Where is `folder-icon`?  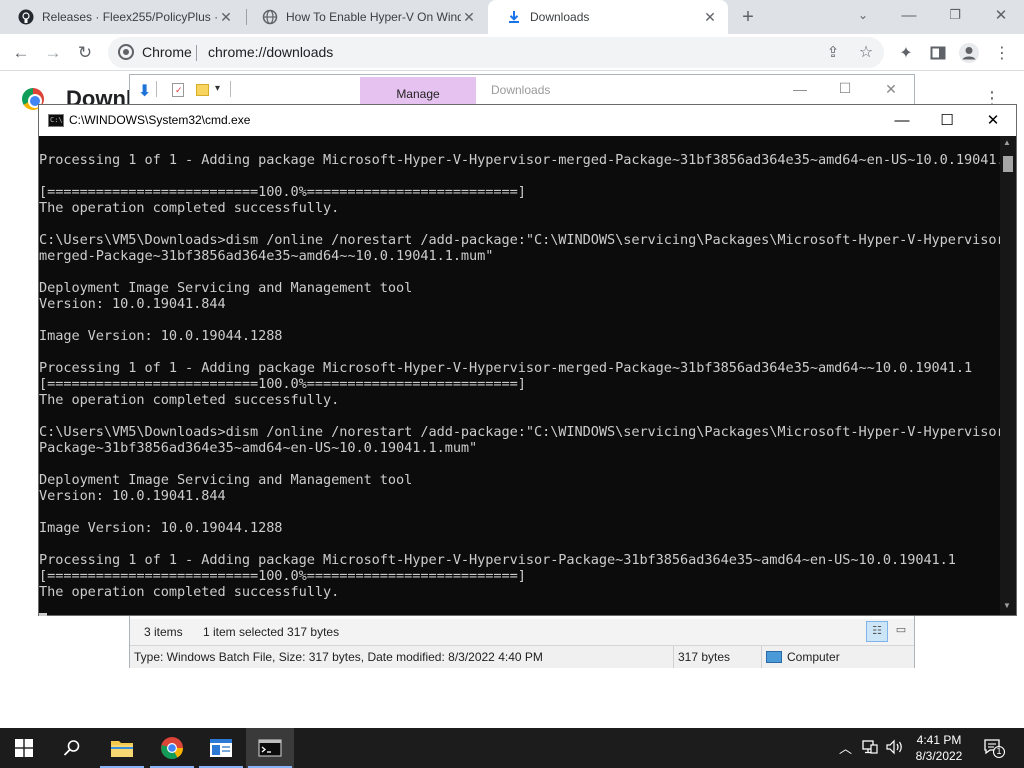 folder-icon is located at coordinates (122, 749).